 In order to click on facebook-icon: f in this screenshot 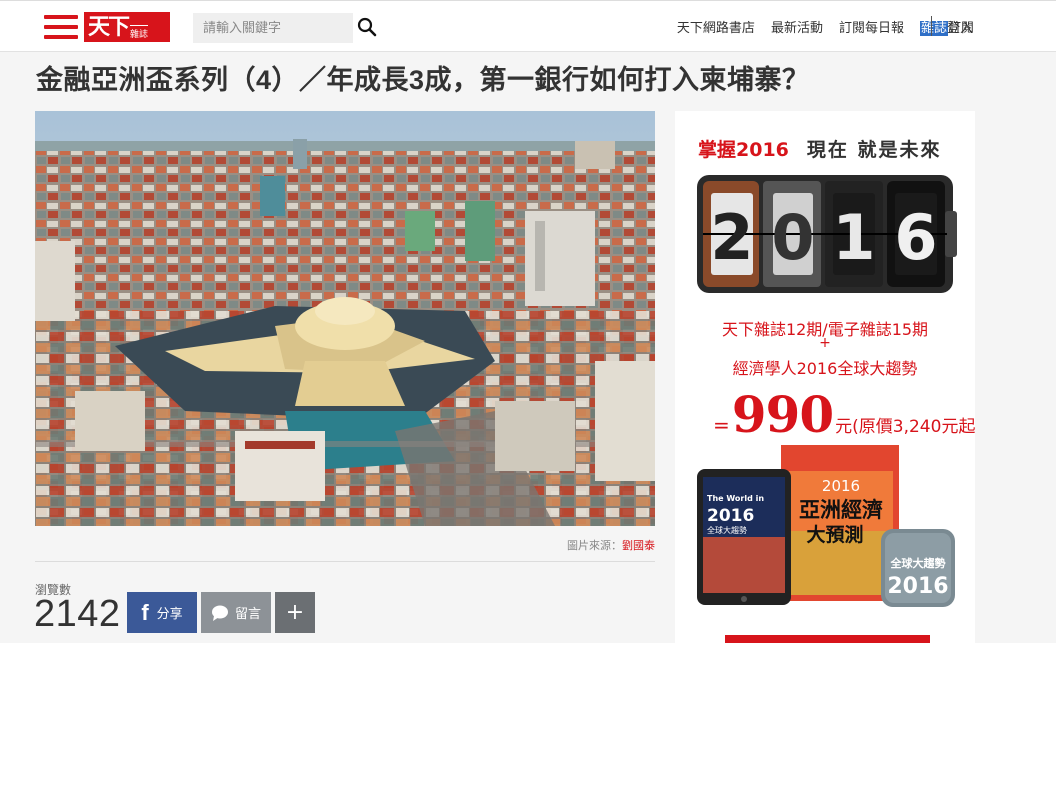, I will do `click(145, 612)`.